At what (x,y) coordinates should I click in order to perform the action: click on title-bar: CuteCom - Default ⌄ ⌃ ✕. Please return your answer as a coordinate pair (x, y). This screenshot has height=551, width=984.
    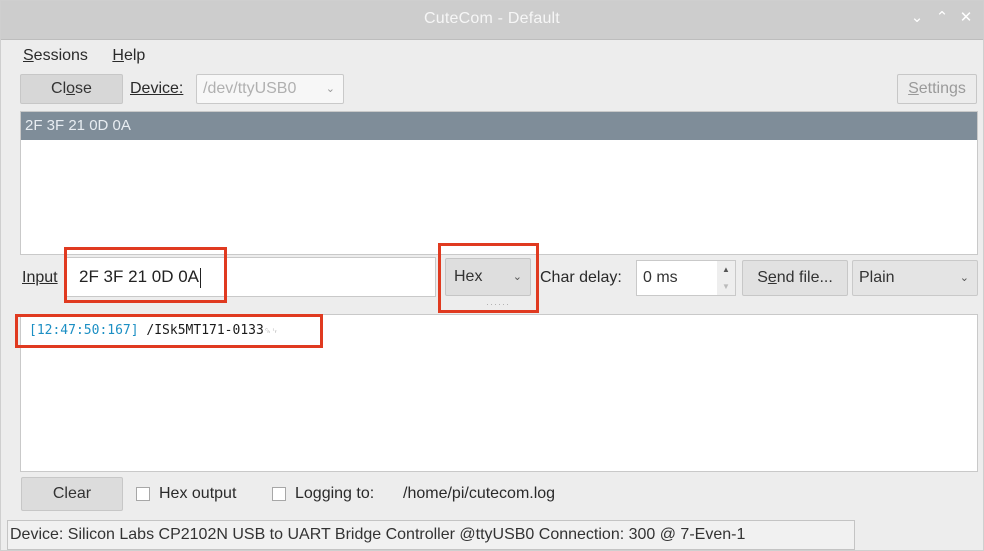
    Looking at the image, I should click on (492, 20).